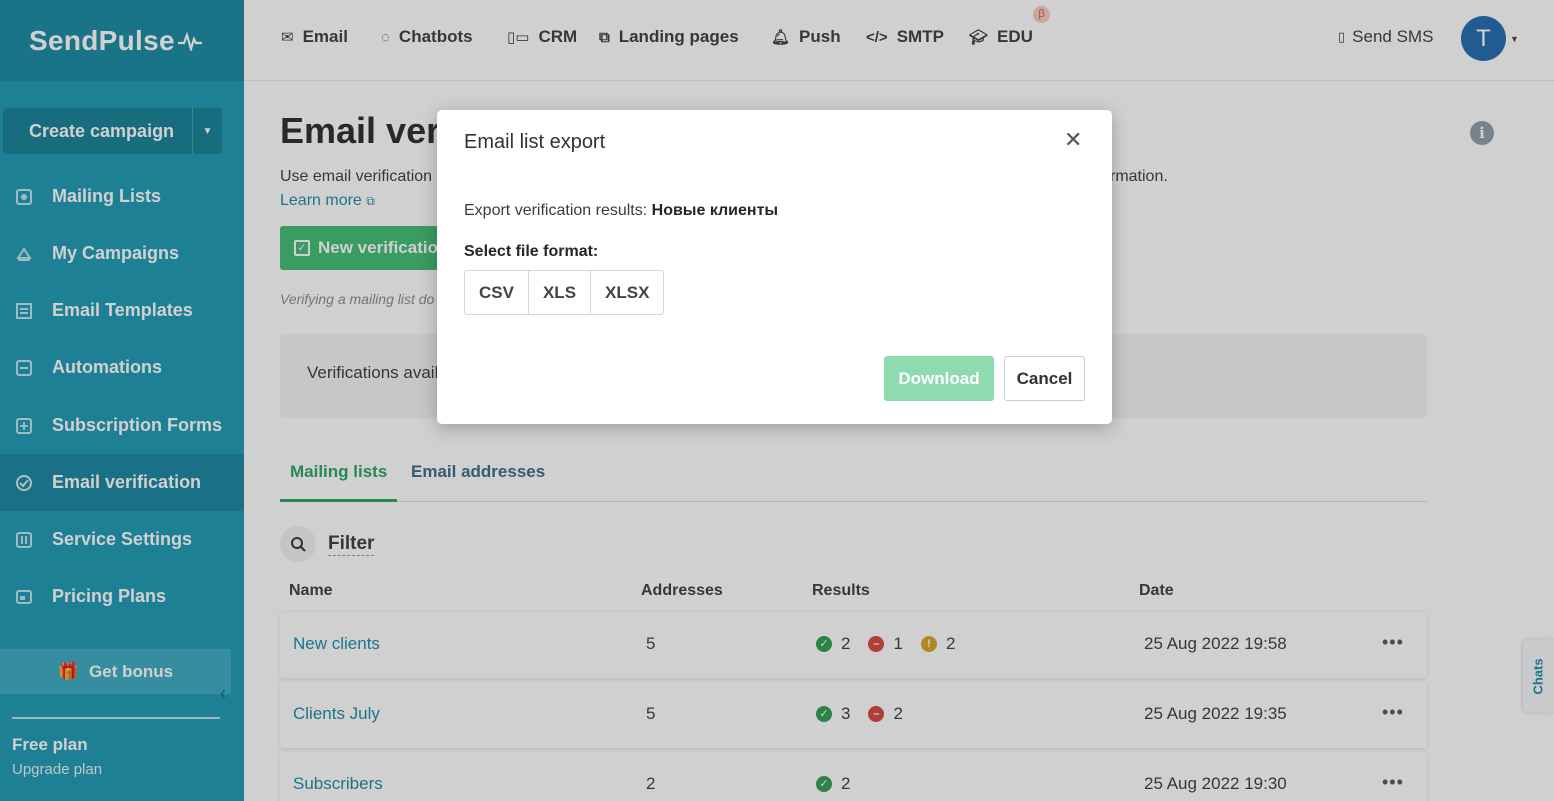 This screenshot has height=801, width=1554. I want to click on select-format-label: Select file format:, so click(531, 251).